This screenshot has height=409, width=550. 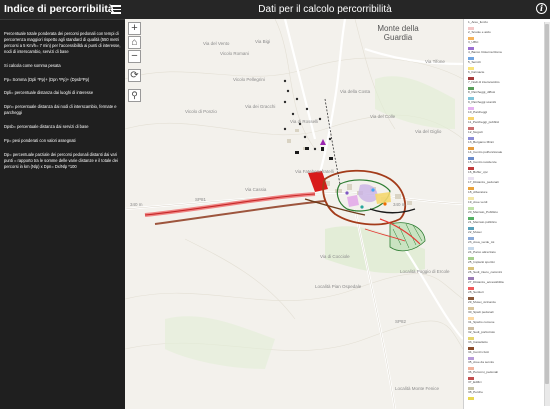 I want to click on legend-label: 36_Percorsi_pedonali, so click(x=483, y=372).